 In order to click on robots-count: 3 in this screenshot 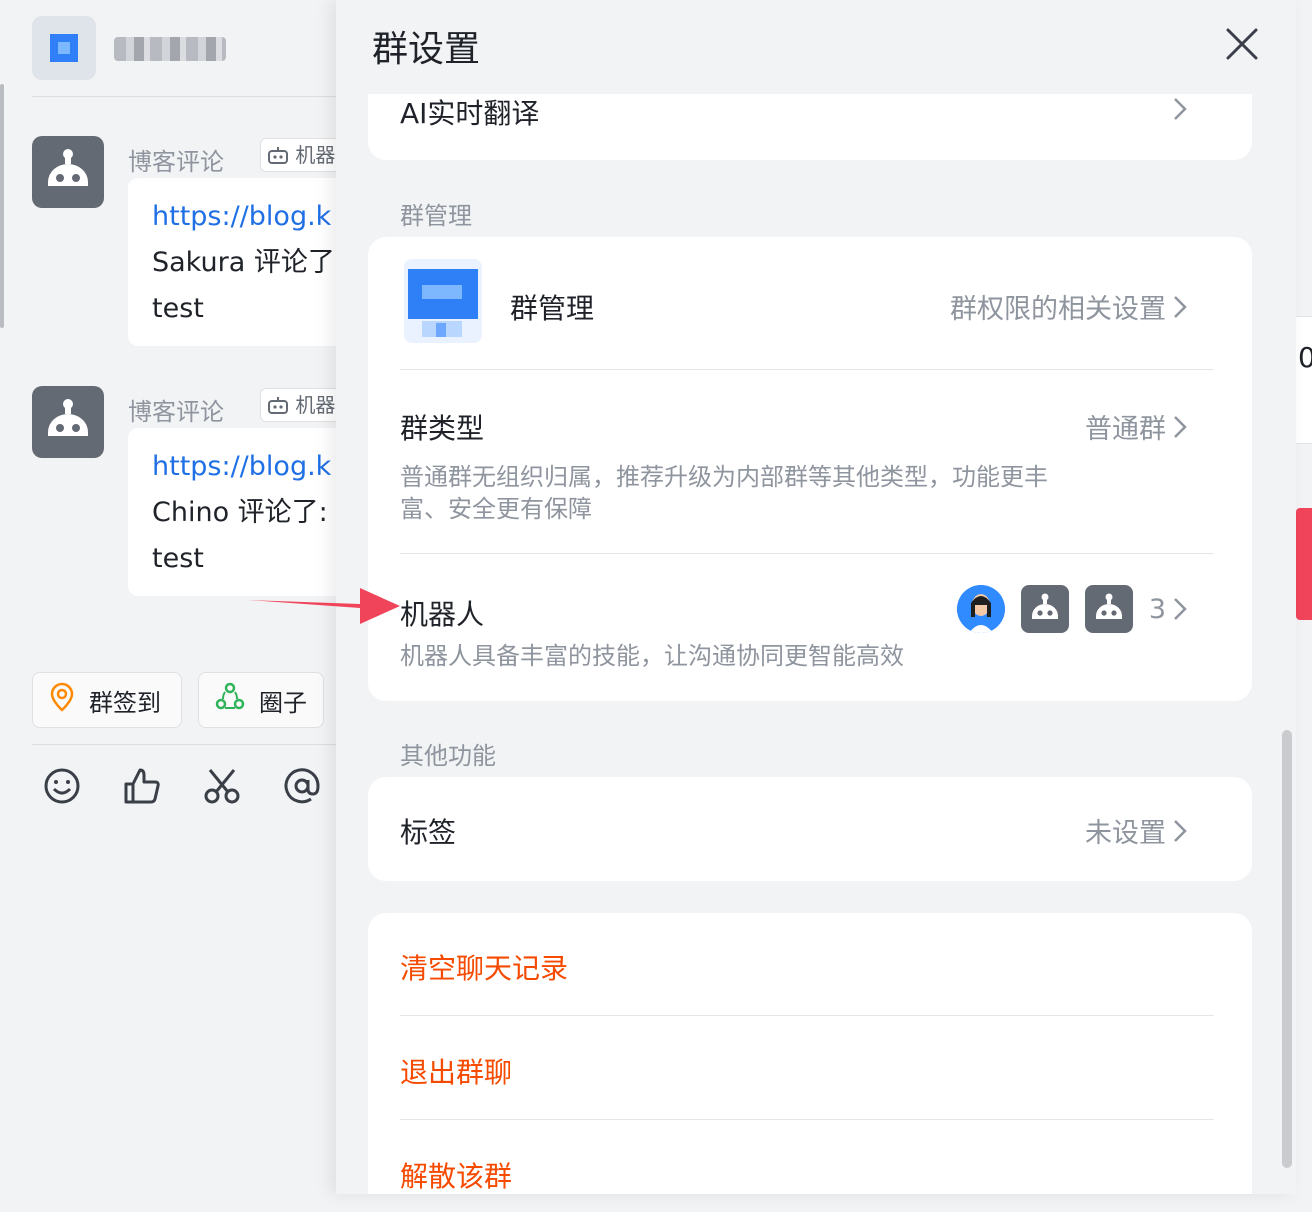, I will do `click(1157, 609)`.